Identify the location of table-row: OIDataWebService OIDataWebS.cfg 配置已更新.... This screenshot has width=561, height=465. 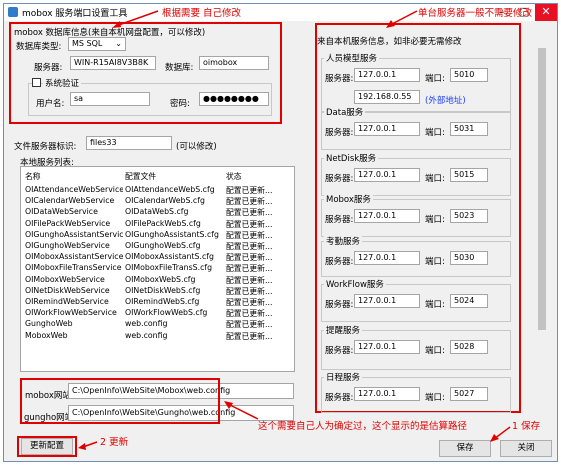
(155, 212).